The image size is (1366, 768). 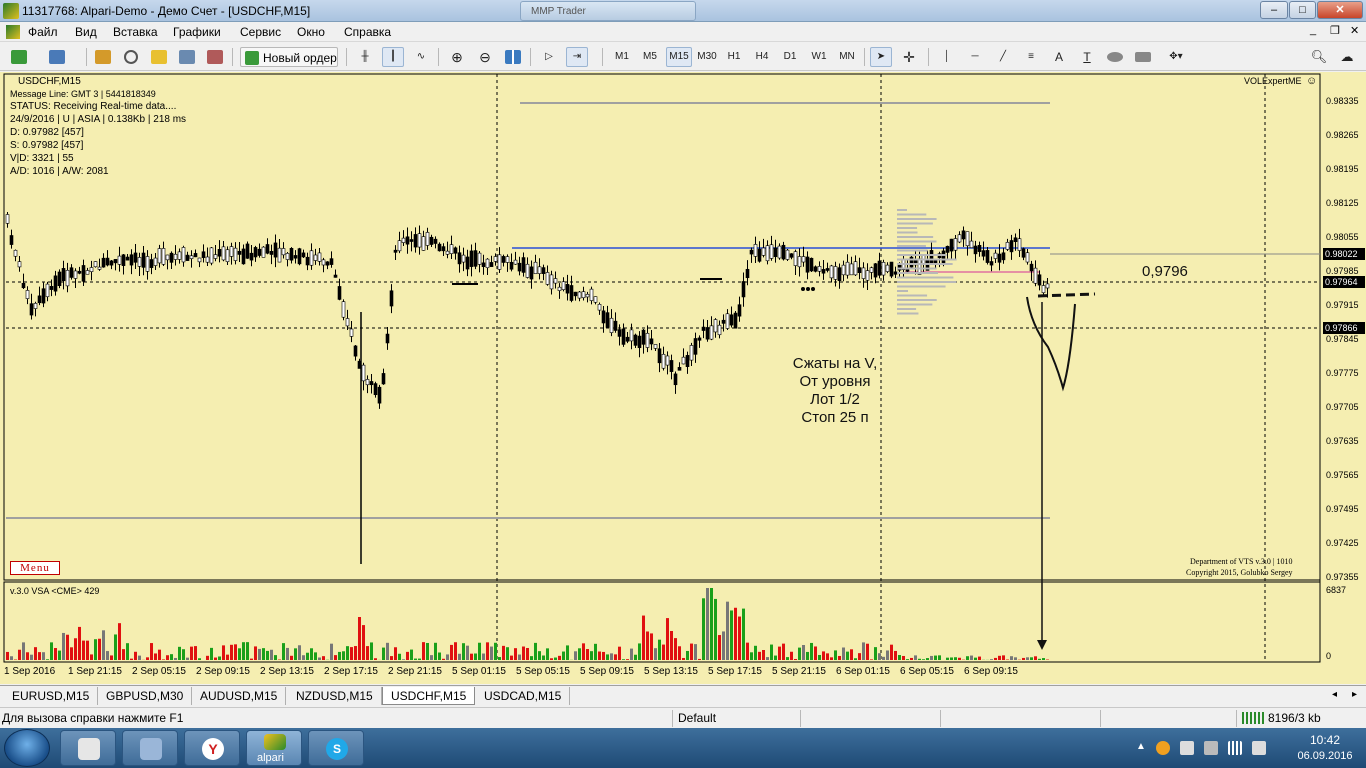 What do you see at coordinates (421, 57) in the screenshot?
I see `line-chart-icon: ∿` at bounding box center [421, 57].